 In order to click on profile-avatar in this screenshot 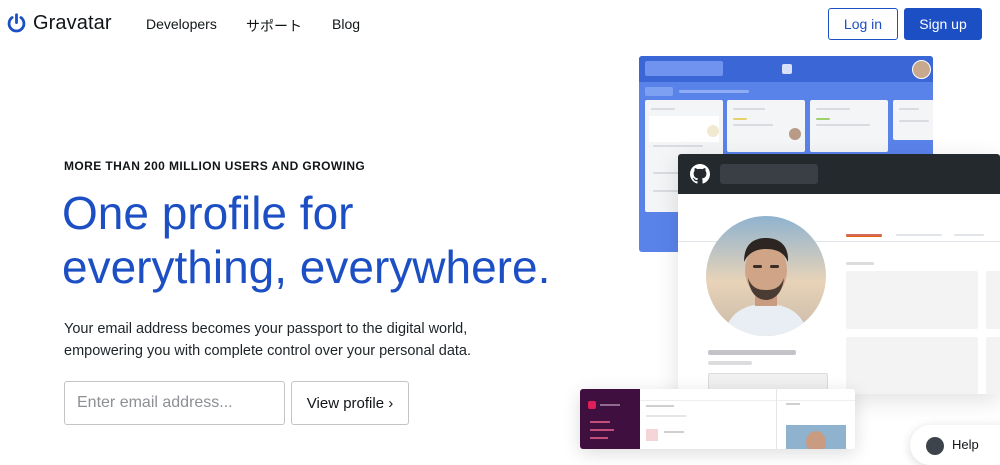, I will do `click(766, 276)`.